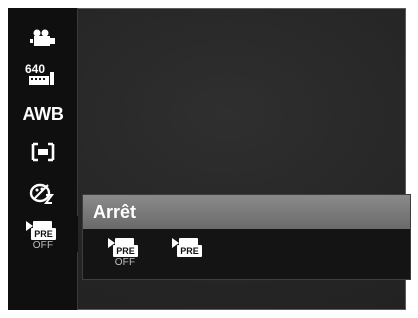 Image resolution: width=418 pixels, height=318 pixels. I want to click on awb-label: AWB, so click(43, 113).